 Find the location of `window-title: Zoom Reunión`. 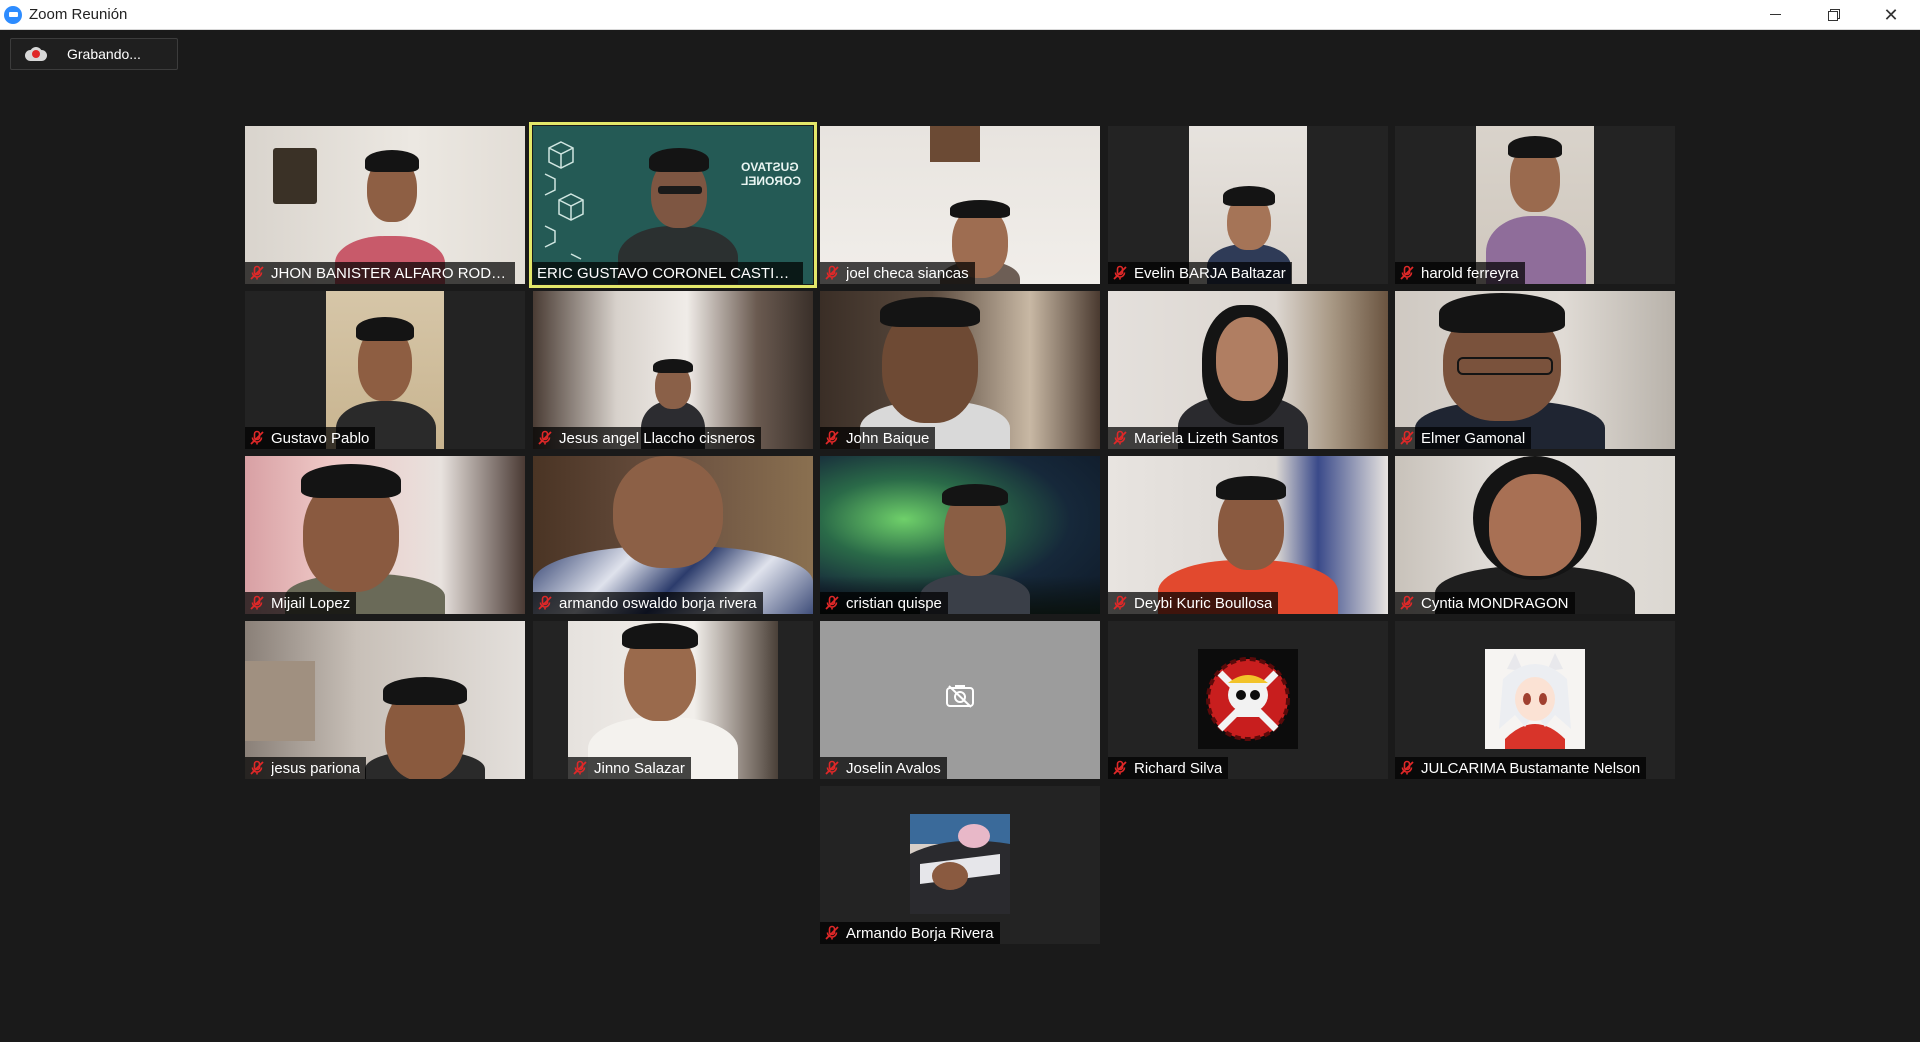

window-title: Zoom Reunión is located at coordinates (78, 14).